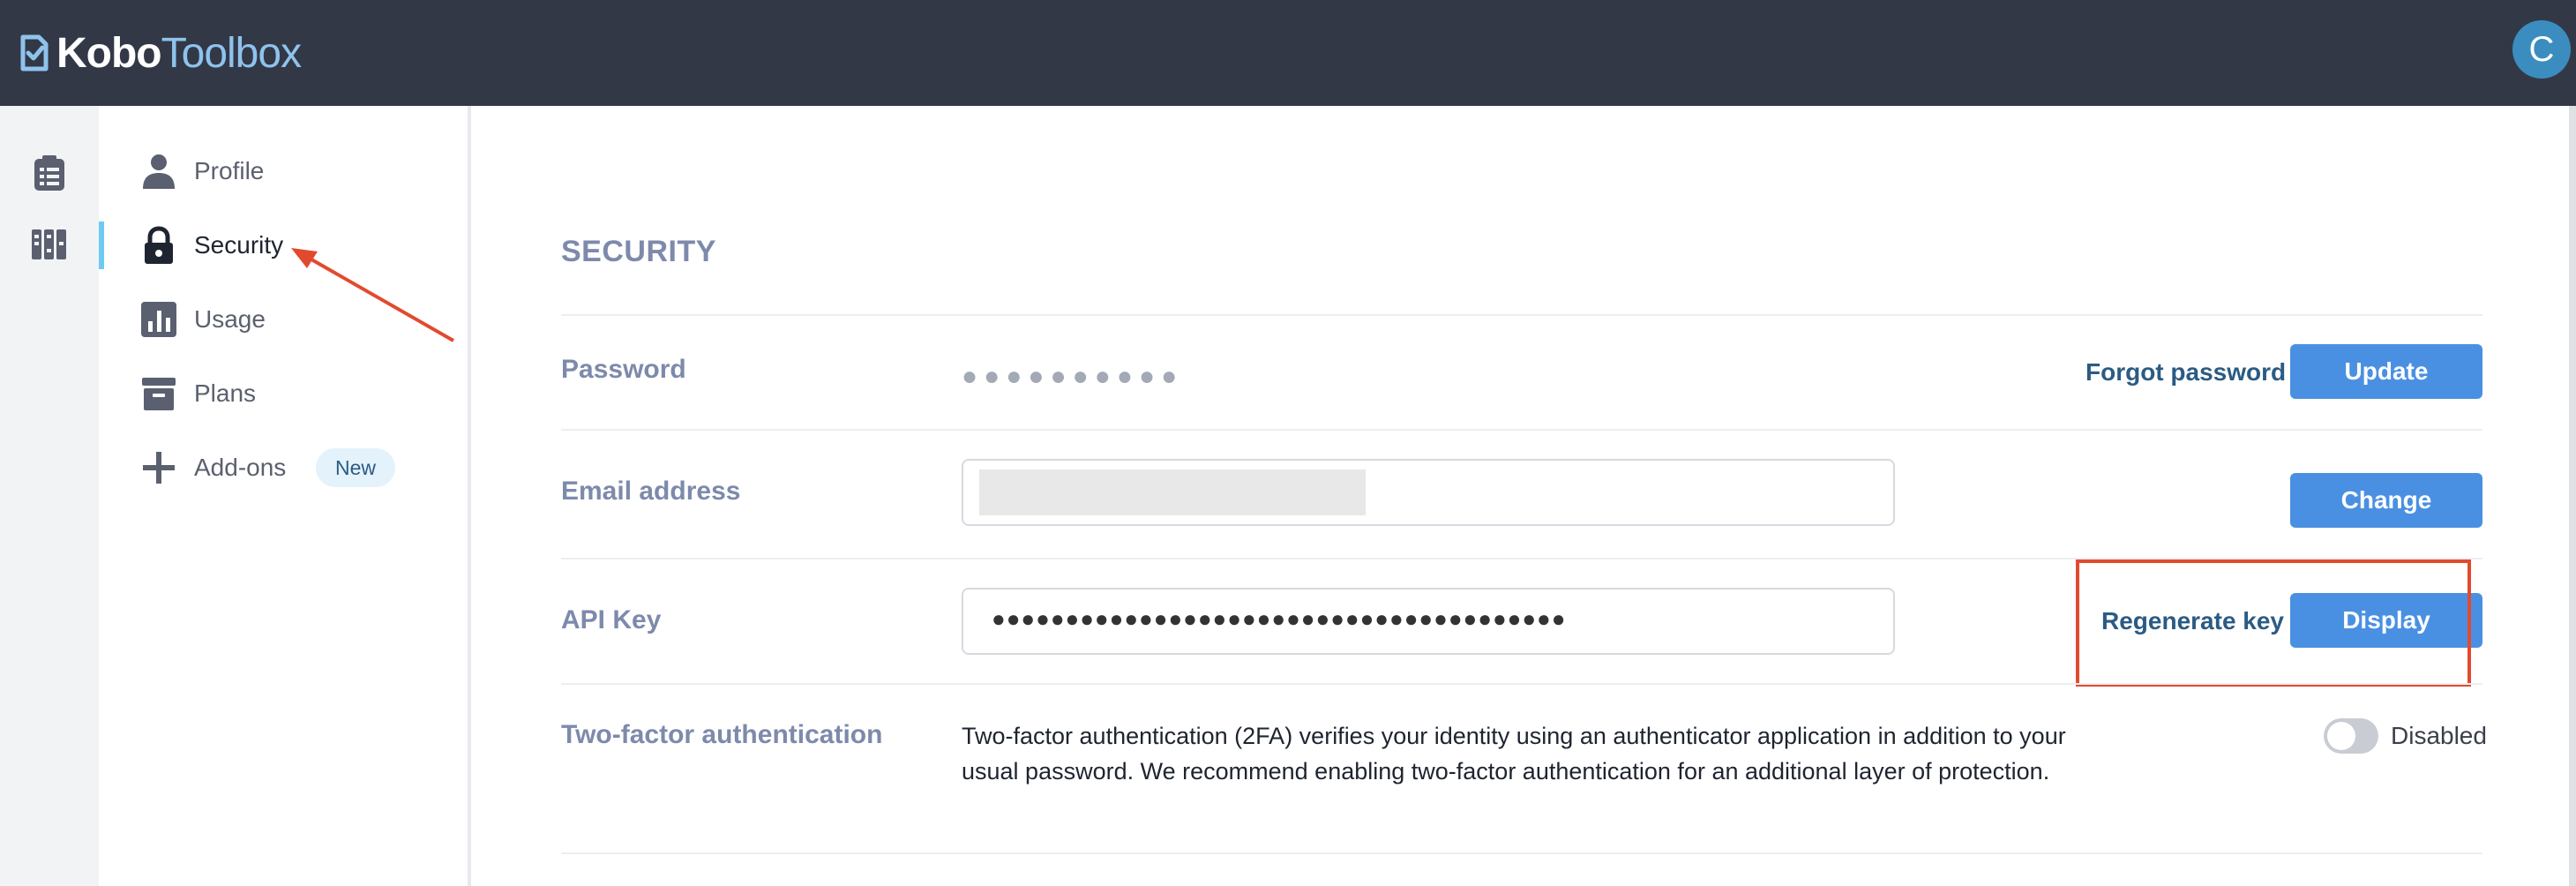 This screenshot has width=2576, height=886. I want to click on sidenav-item-label: Usage, so click(230, 319).